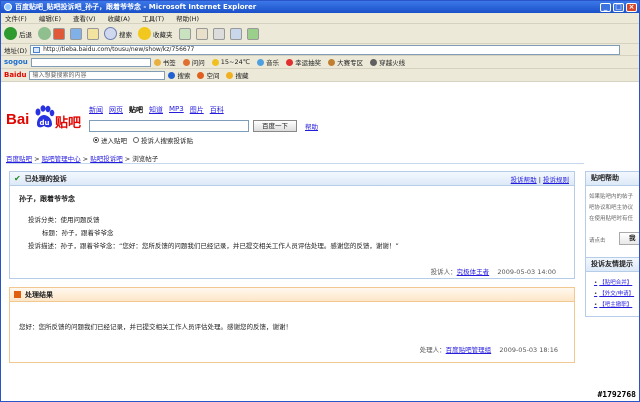 This screenshot has width=640, height=402. Describe the element at coordinates (164, 62) in the screenshot. I see `sogou-bookmarks: 书签` at that location.